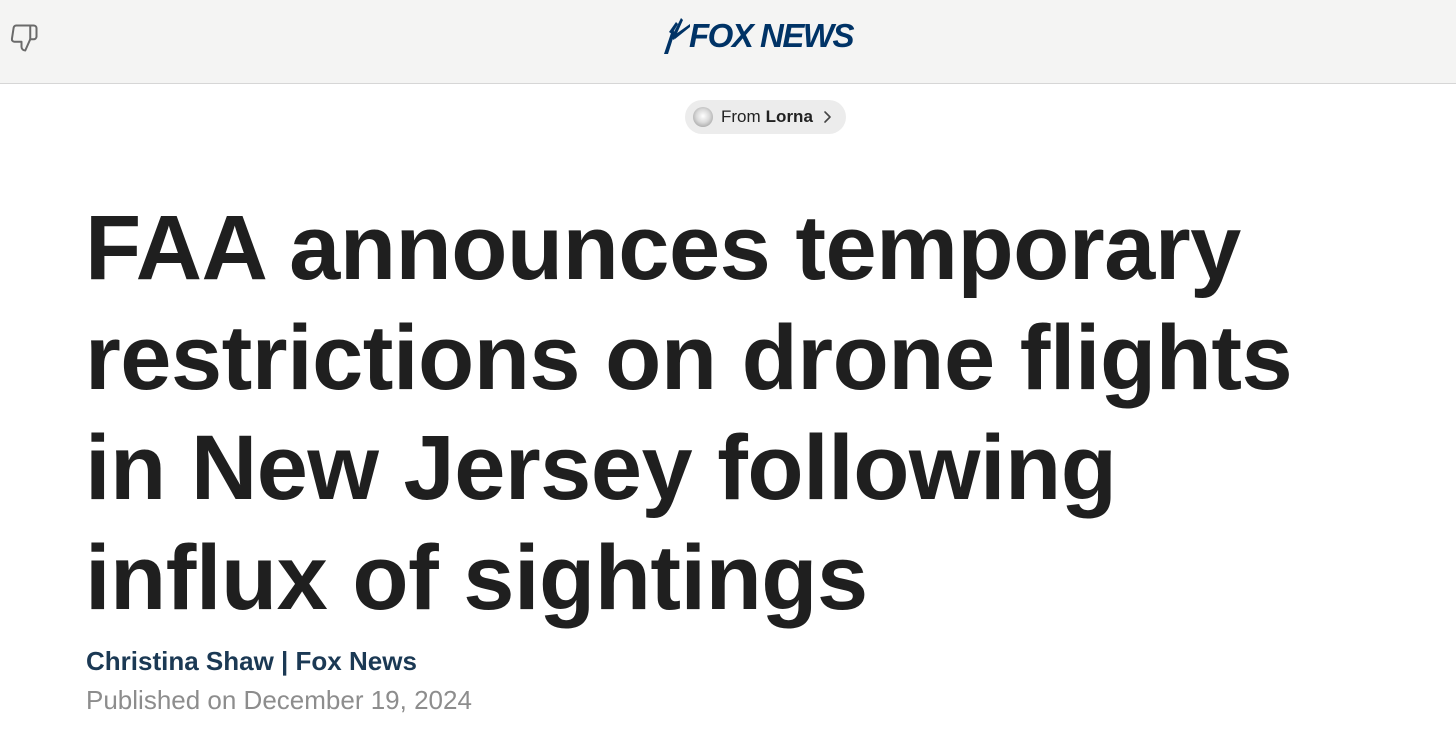 The width and height of the screenshot is (1456, 733). I want to click on fox-news-logo: FOX NEWS, so click(758, 36).